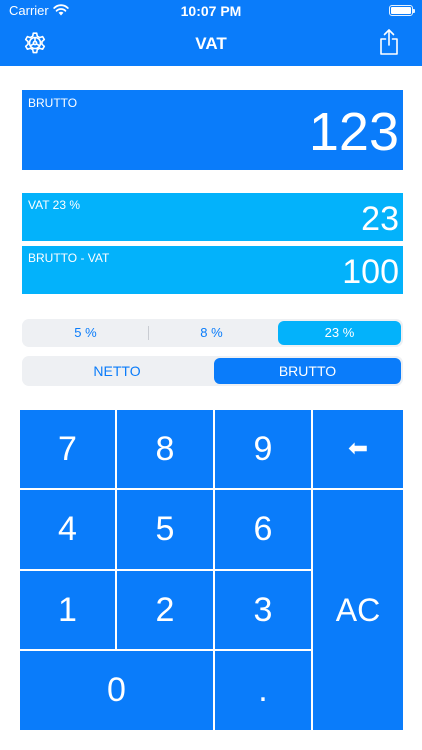 The height and width of the screenshot is (750, 422). What do you see at coordinates (69, 258) in the screenshot?
I see `net-amount-label: BRUTTO - VAT` at bounding box center [69, 258].